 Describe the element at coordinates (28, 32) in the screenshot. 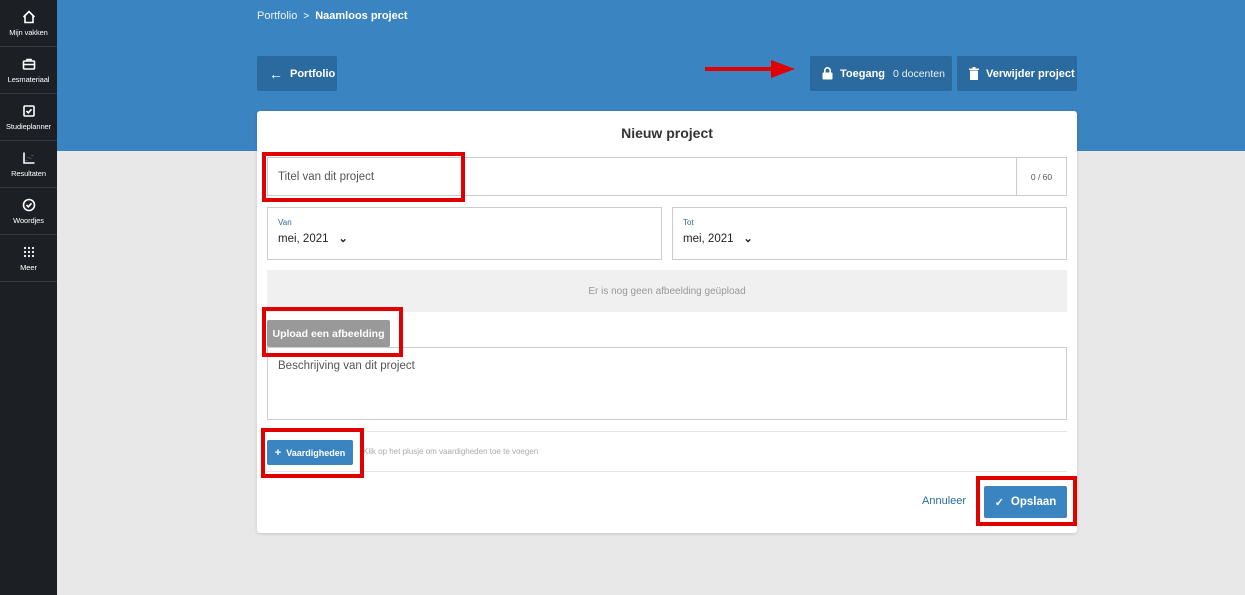

I see `sidebar-item-label: Mijn vakken` at that location.